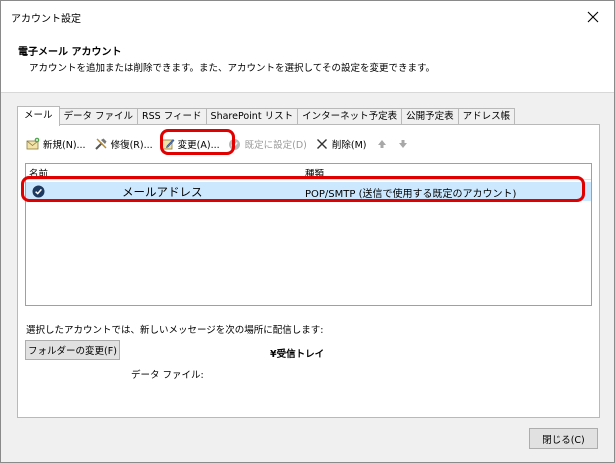  I want to click on data-file-label: データ ファイル:, so click(167, 375).